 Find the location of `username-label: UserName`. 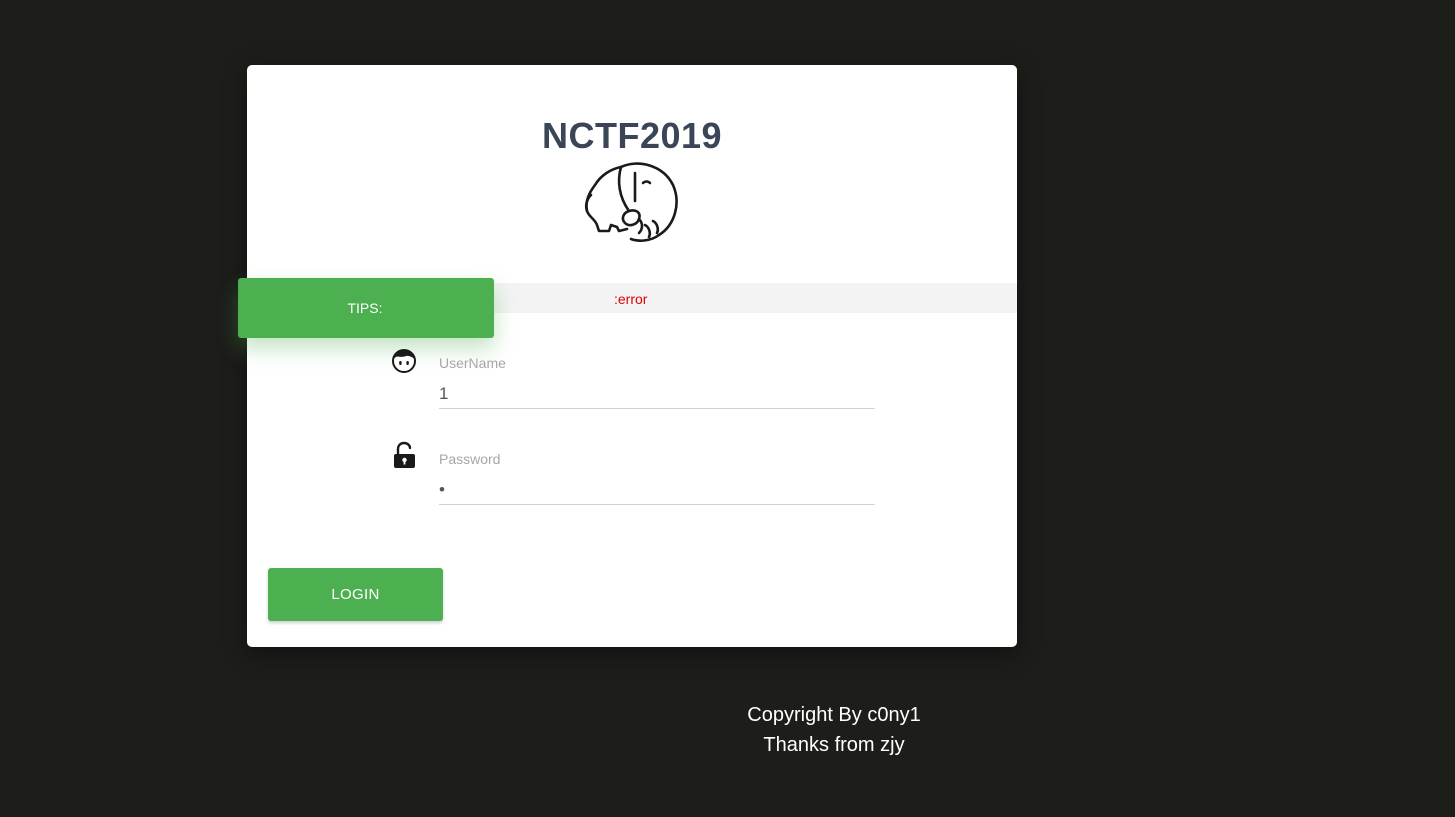

username-label: UserName is located at coordinates (472, 363).